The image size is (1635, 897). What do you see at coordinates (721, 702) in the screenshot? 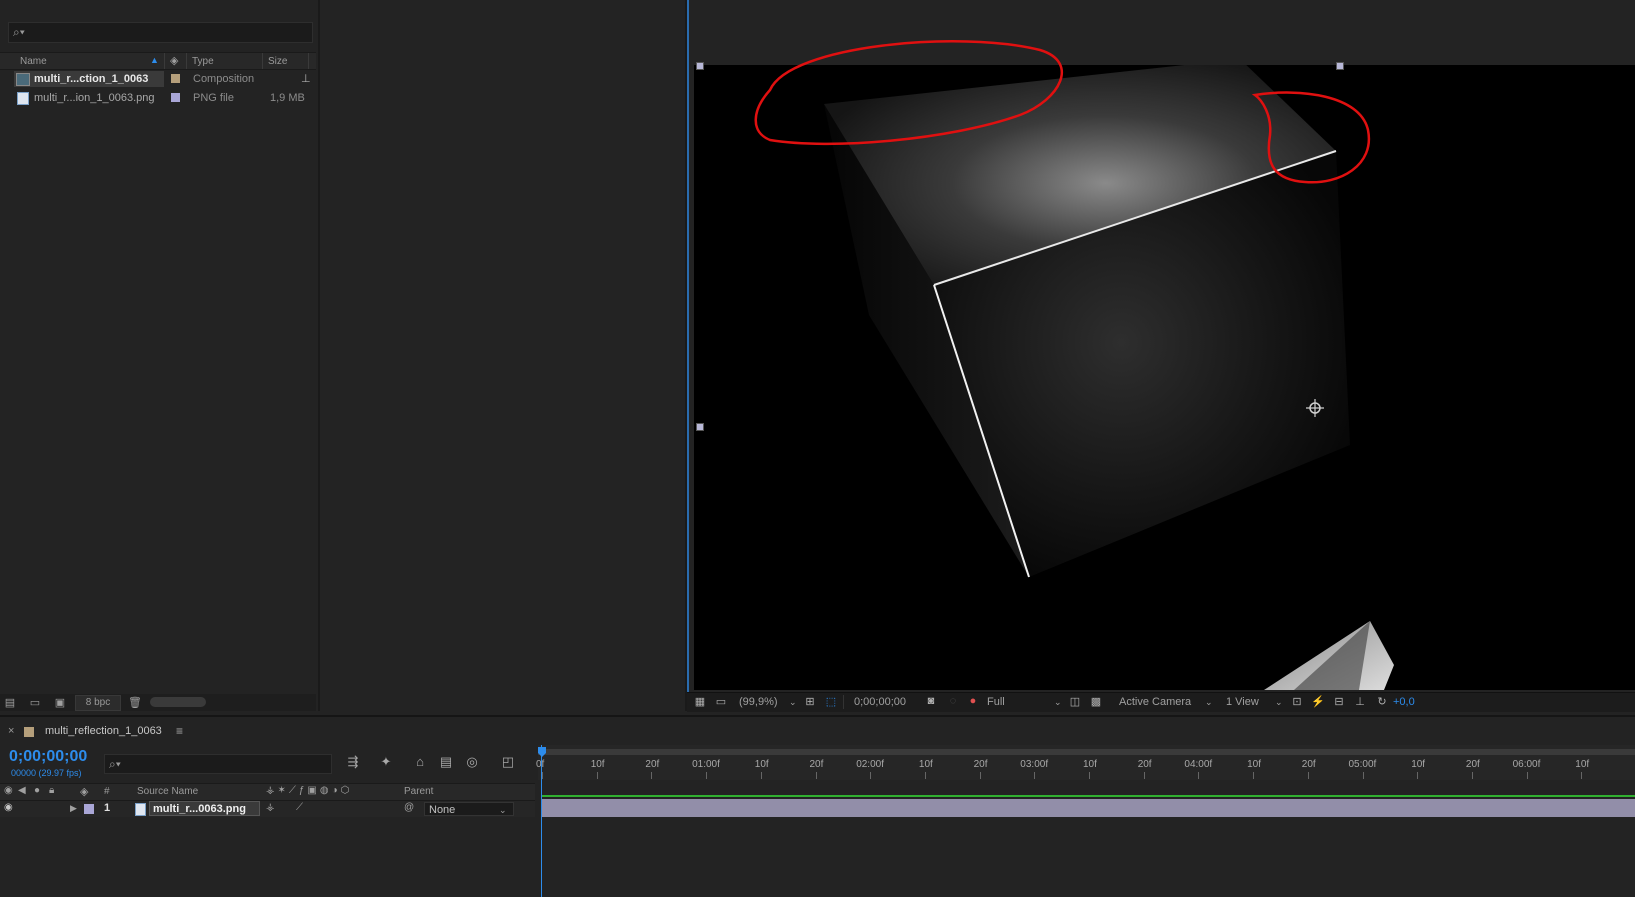
I see `monitor-icon: ▭` at bounding box center [721, 702].